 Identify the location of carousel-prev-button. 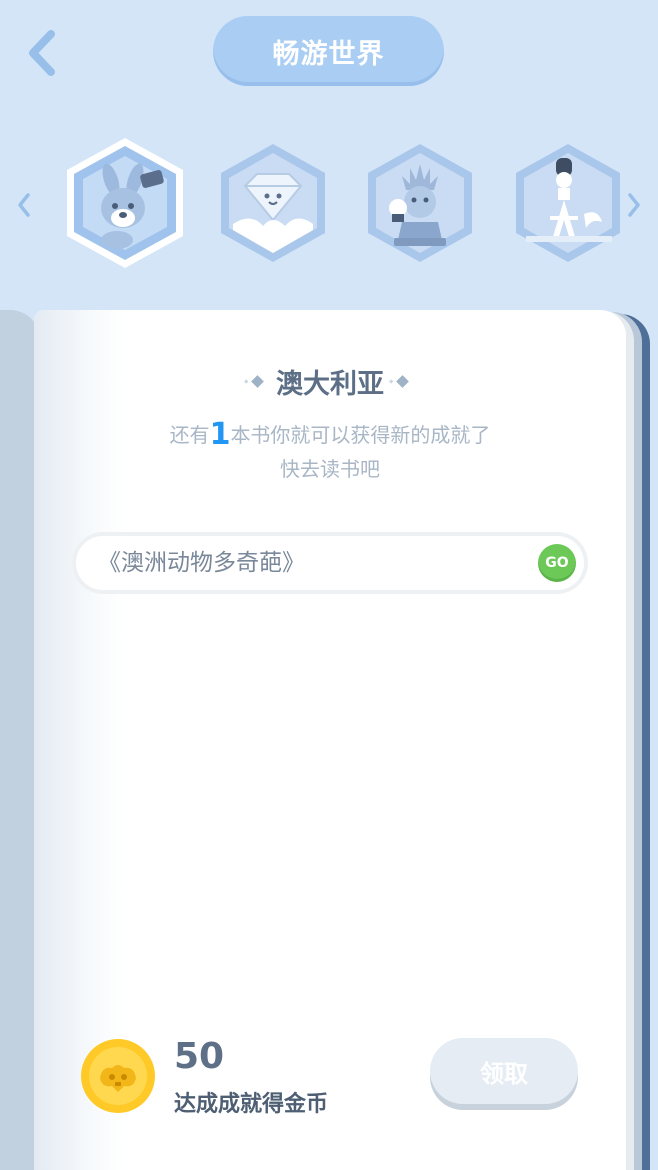
(24, 205).